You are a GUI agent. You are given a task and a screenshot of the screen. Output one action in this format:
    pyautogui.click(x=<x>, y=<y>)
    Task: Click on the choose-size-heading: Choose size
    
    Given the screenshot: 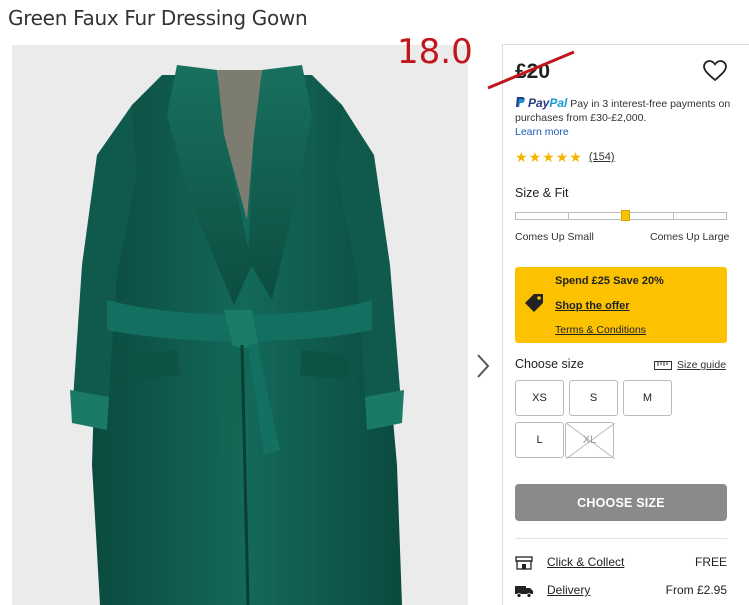 What is the action you would take?
    pyautogui.click(x=549, y=364)
    